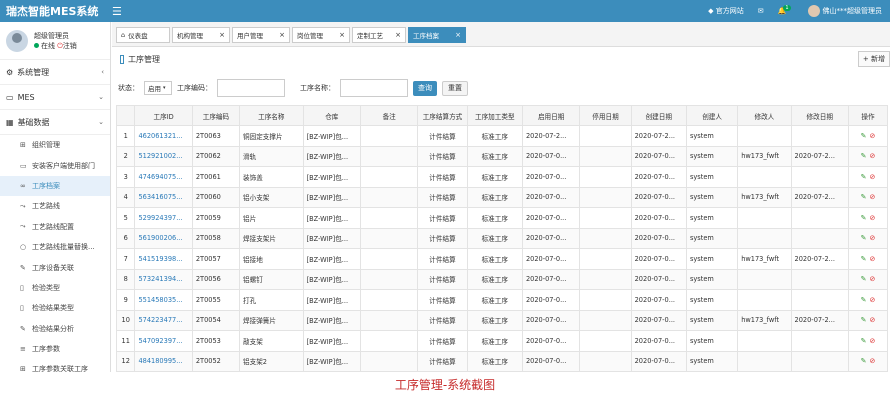 The image size is (890, 400). What do you see at coordinates (726, 11) in the screenshot?
I see `official-site-link: ◆ 官方网站` at bounding box center [726, 11].